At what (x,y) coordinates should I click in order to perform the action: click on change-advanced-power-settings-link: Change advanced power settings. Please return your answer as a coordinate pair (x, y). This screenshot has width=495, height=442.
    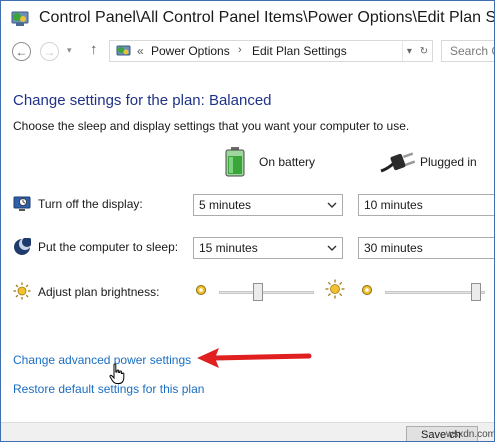
    Looking at the image, I should click on (102, 360).